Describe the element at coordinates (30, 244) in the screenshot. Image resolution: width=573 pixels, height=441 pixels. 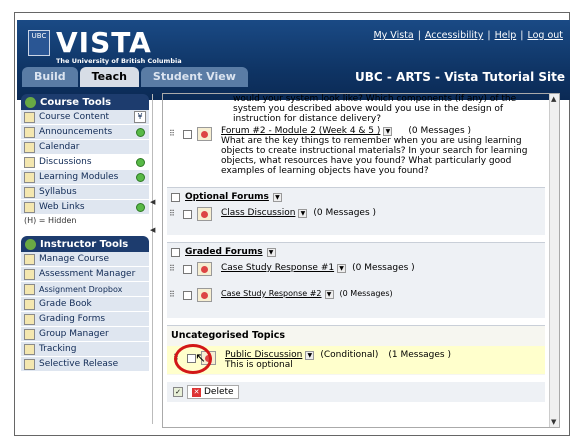
I see `collapse-icon` at that location.